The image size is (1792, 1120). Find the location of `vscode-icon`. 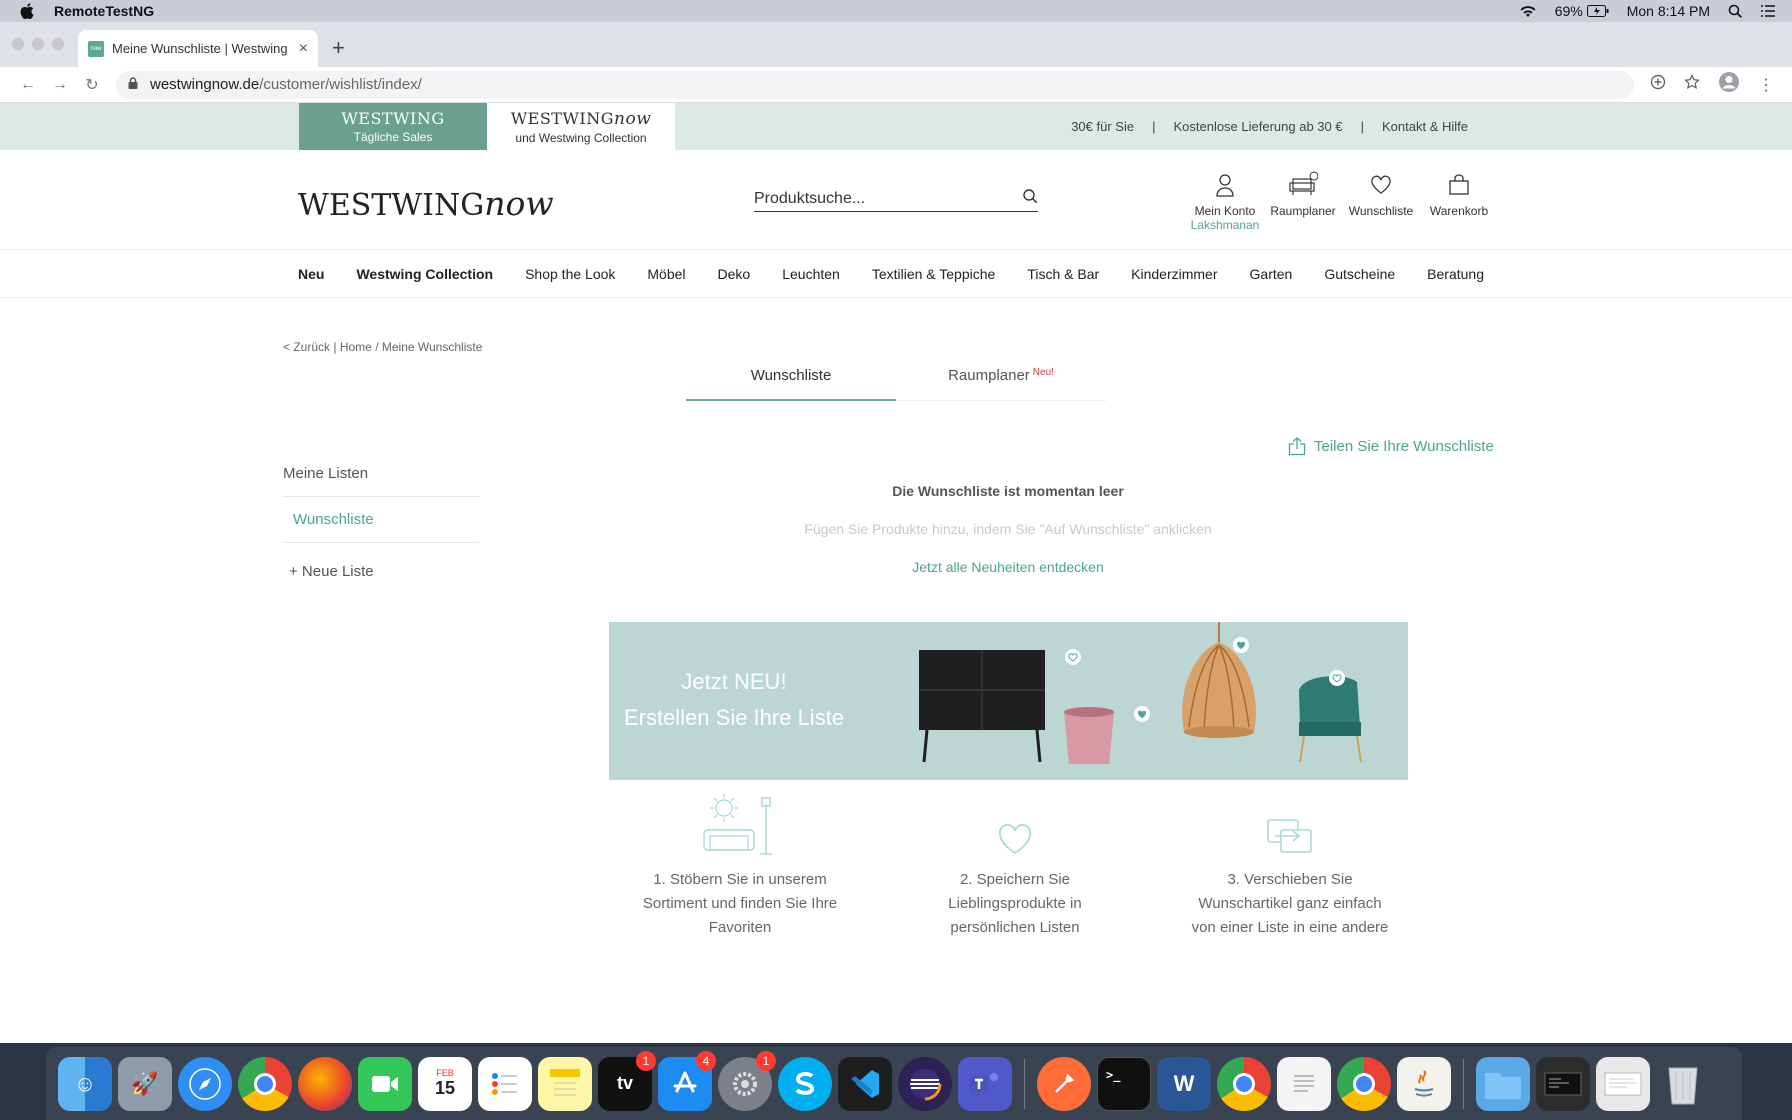

vscode-icon is located at coordinates (865, 1083).